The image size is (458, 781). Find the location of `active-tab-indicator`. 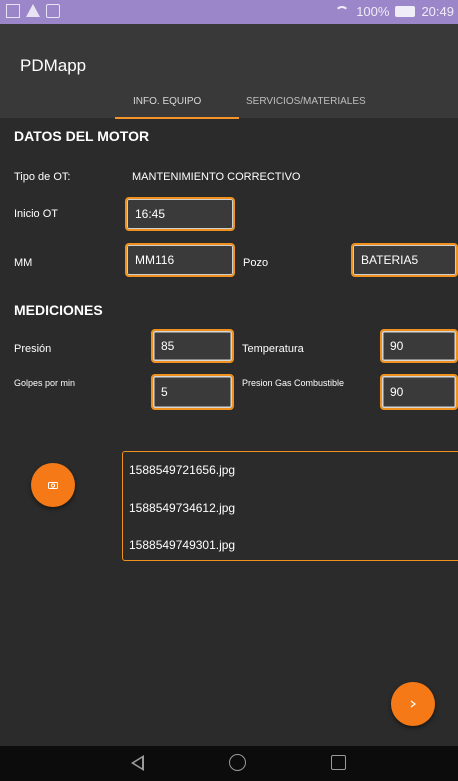

active-tab-indicator is located at coordinates (177, 118).